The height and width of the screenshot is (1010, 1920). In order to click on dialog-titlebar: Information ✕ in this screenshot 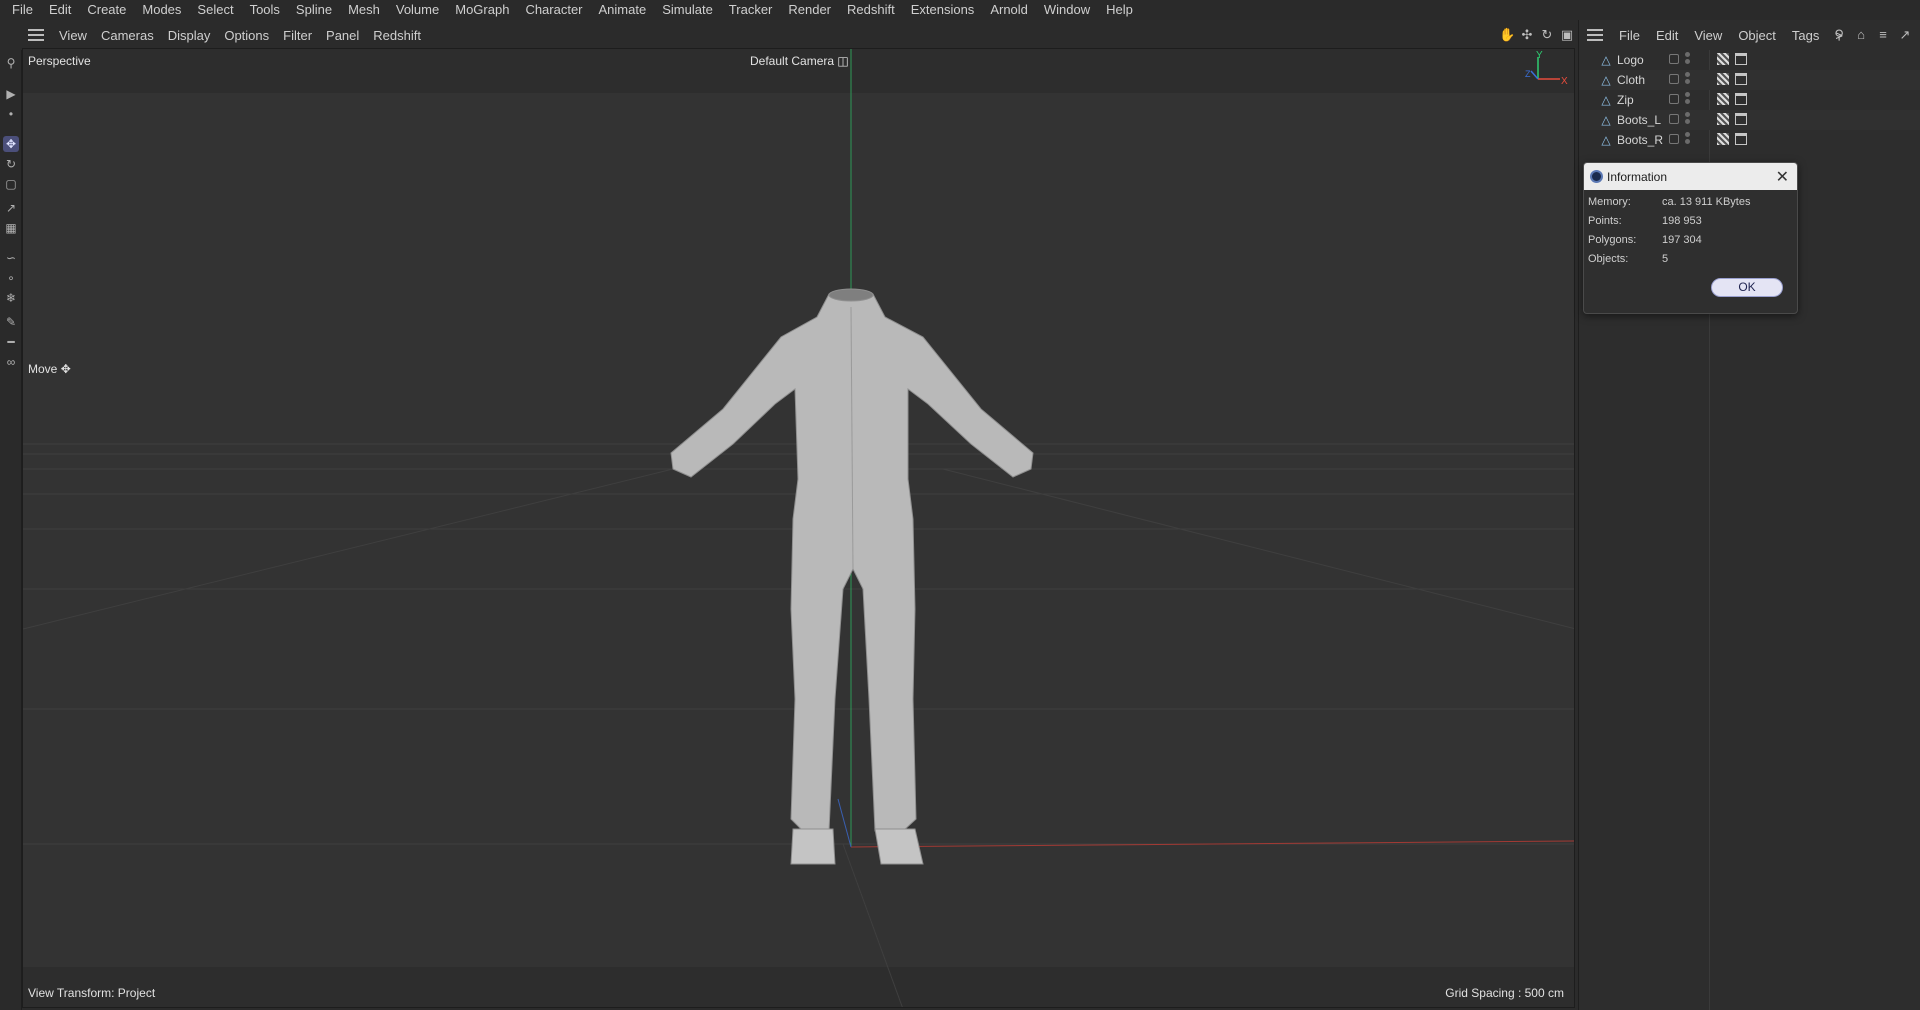, I will do `click(1690, 176)`.